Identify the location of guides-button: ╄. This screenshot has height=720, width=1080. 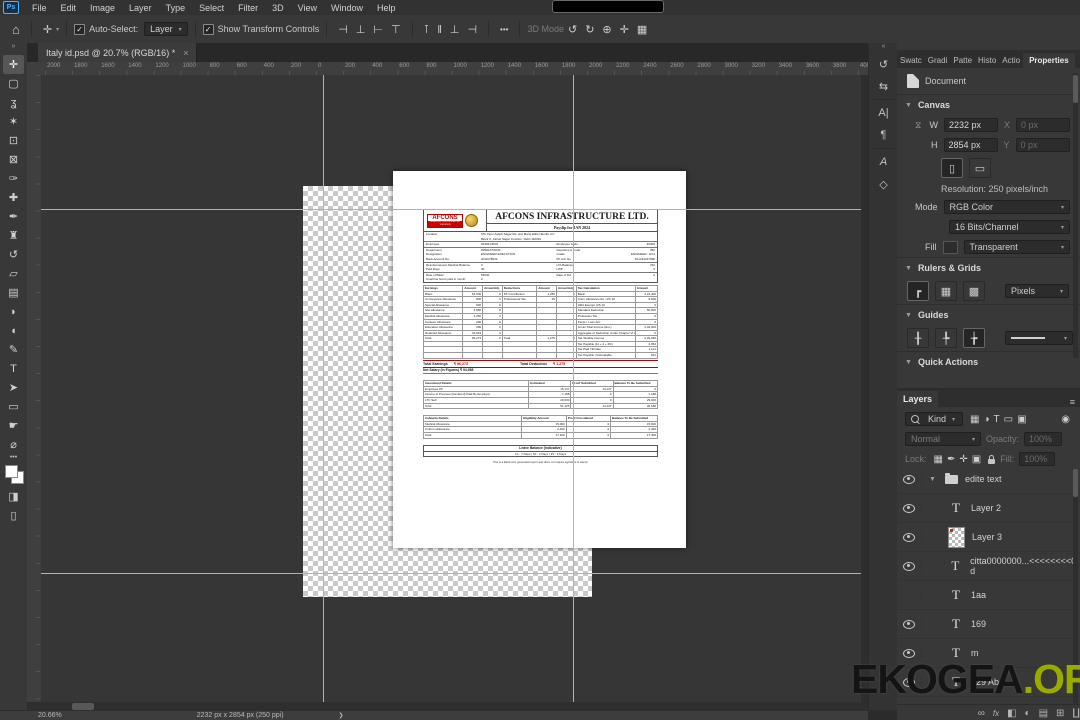
(946, 338).